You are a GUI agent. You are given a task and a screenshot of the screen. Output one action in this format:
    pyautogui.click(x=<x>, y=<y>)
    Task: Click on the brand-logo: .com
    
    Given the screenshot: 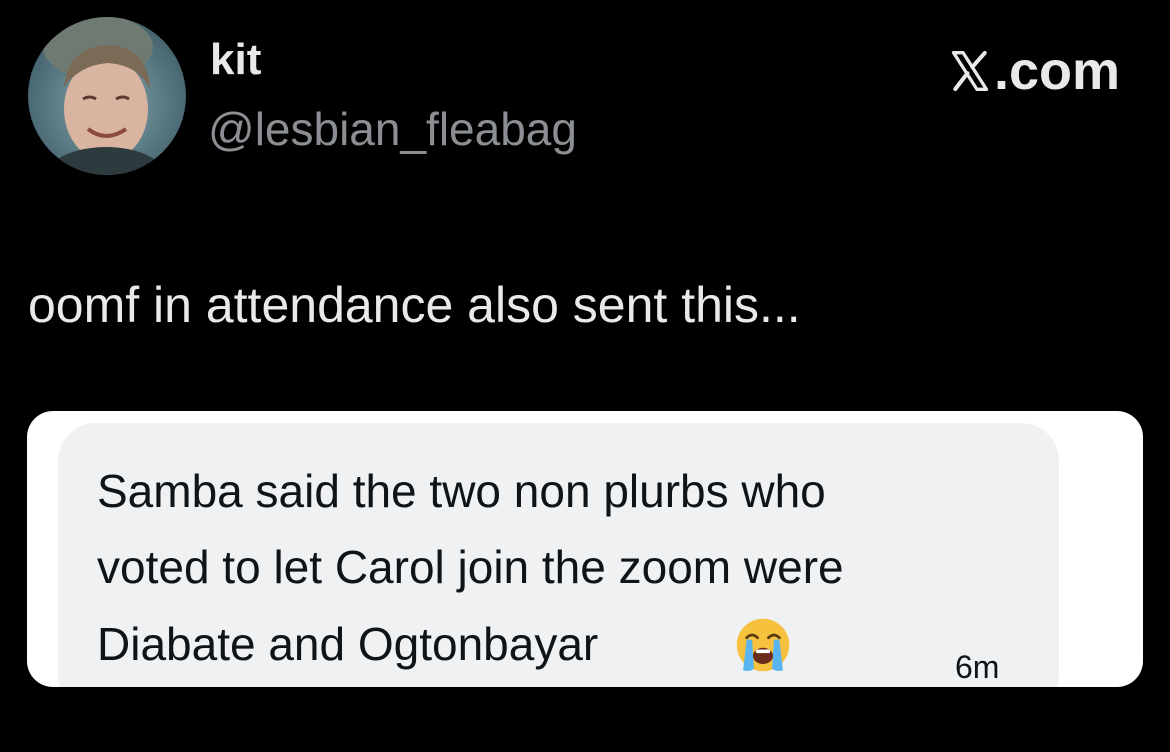 What is the action you would take?
    pyautogui.click(x=1034, y=71)
    